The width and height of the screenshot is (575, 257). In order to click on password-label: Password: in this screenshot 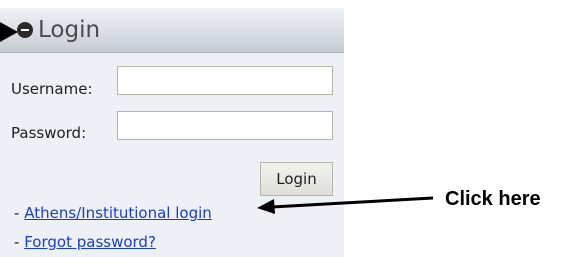, I will do `click(49, 133)`.